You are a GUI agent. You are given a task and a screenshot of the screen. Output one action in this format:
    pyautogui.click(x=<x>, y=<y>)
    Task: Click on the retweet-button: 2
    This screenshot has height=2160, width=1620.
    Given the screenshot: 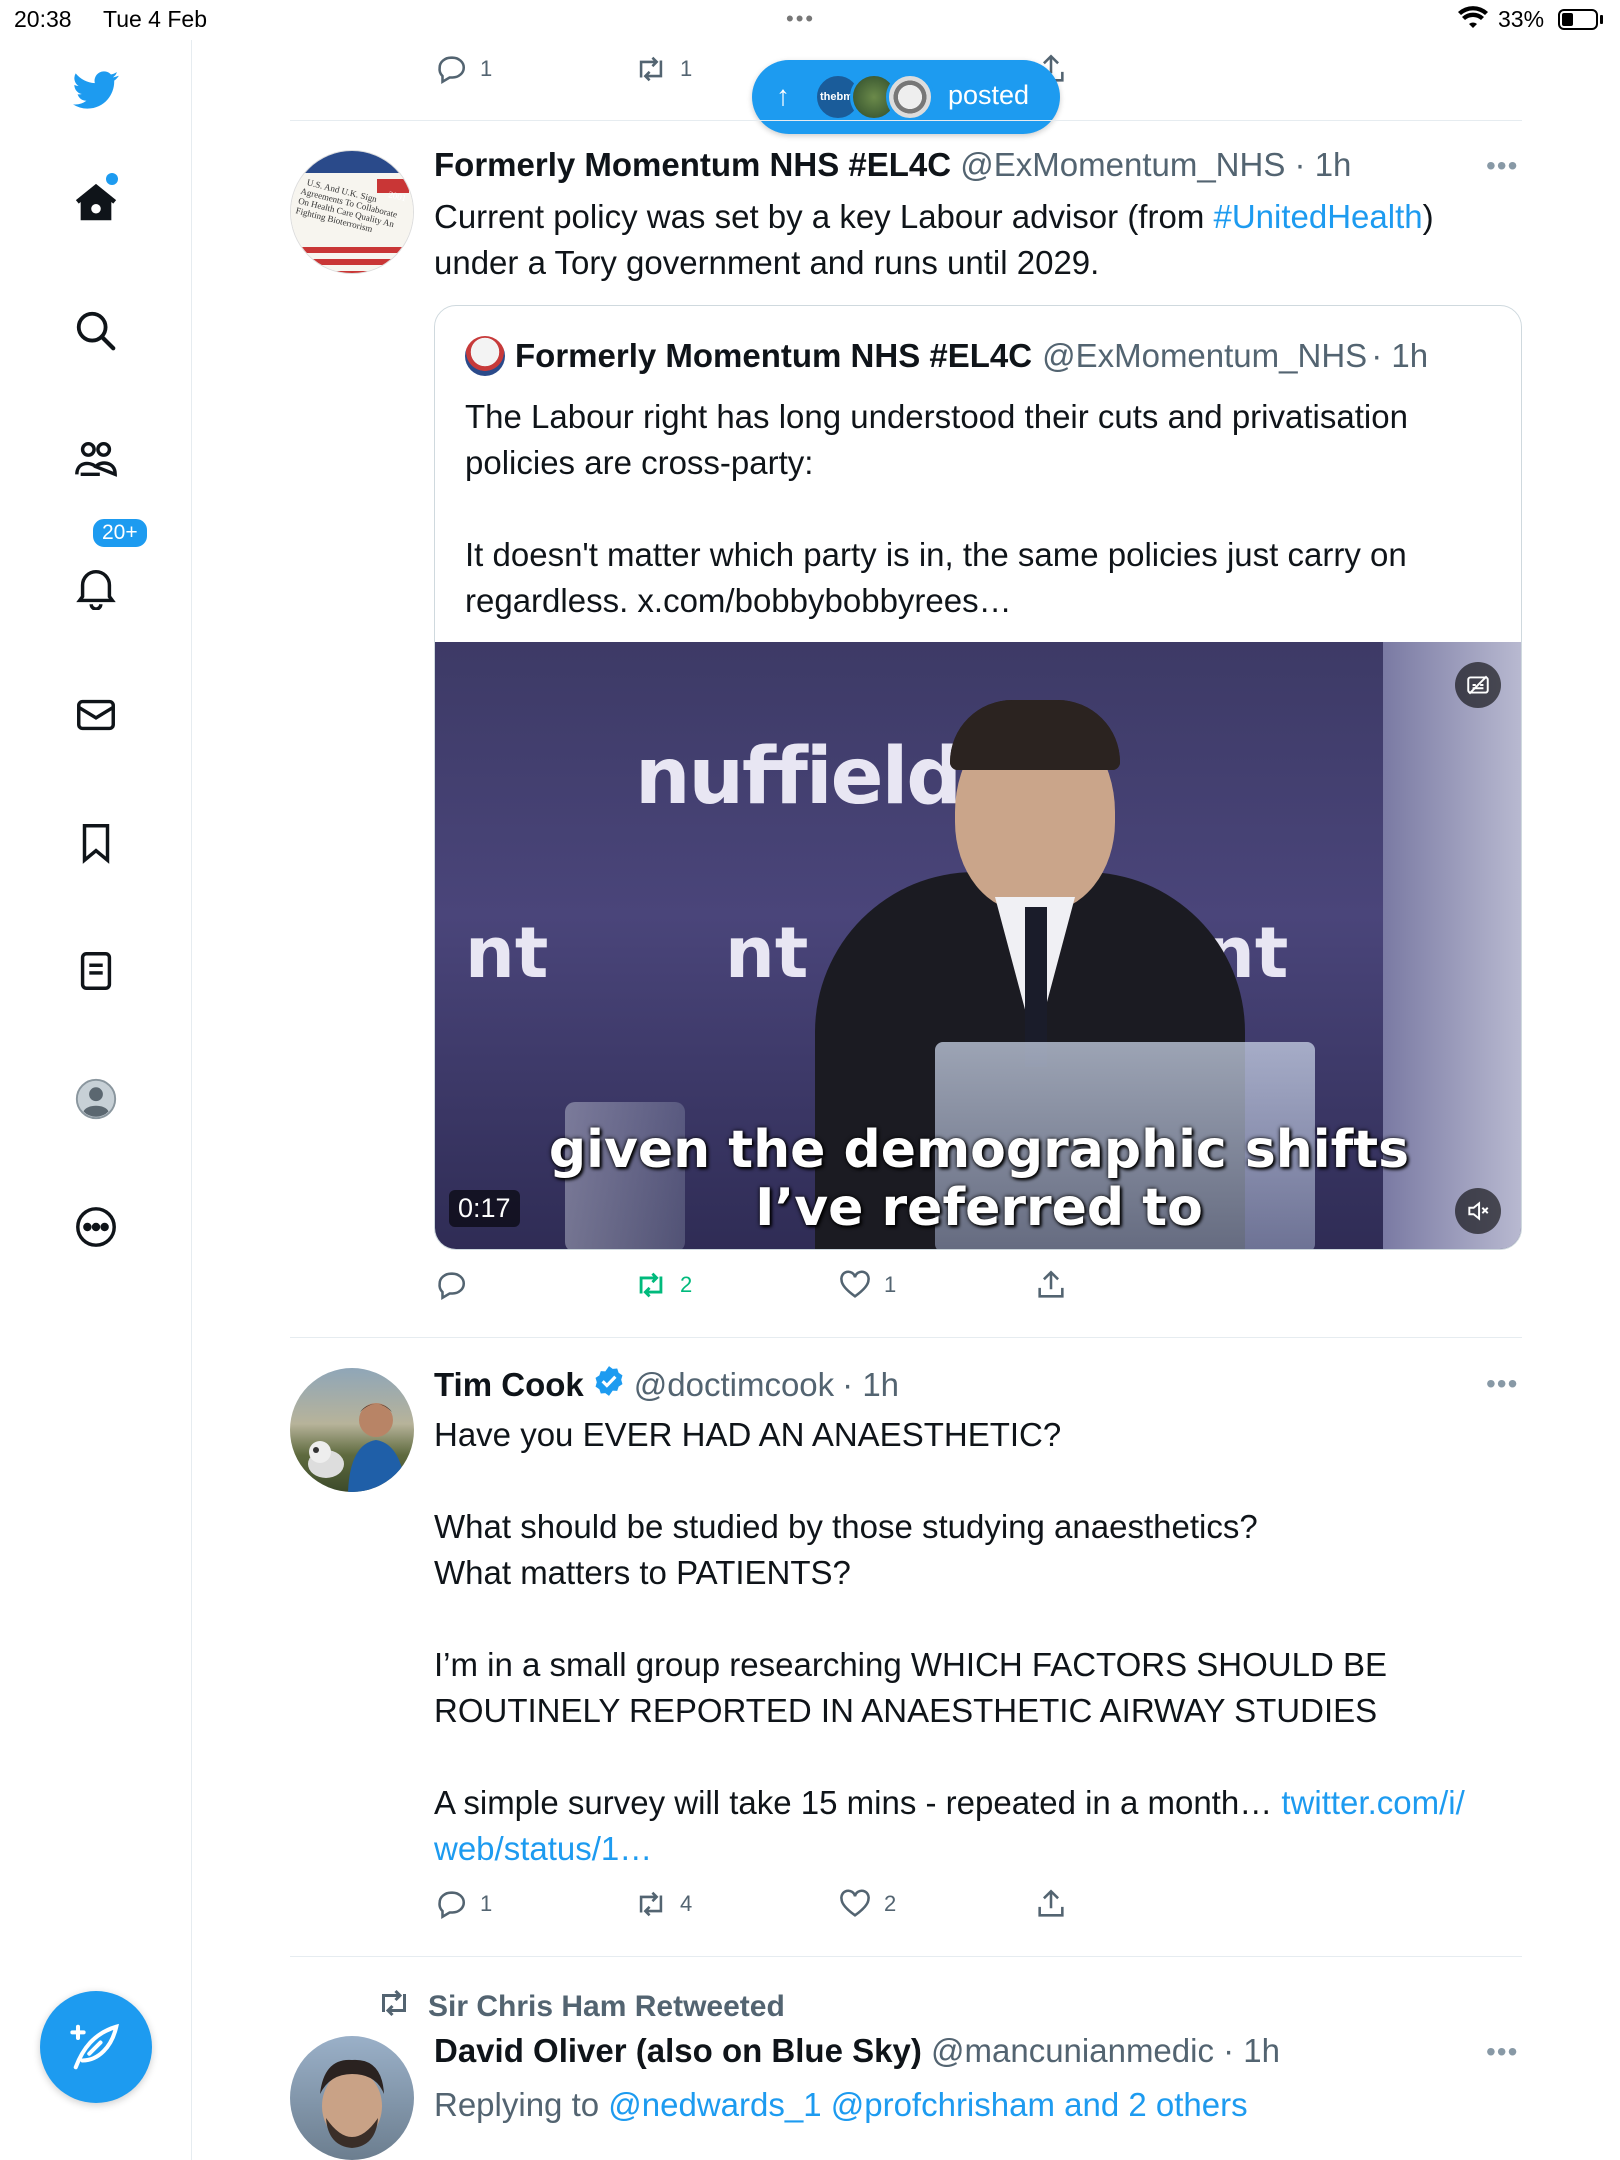 What is the action you would take?
    pyautogui.click(x=663, y=1285)
    